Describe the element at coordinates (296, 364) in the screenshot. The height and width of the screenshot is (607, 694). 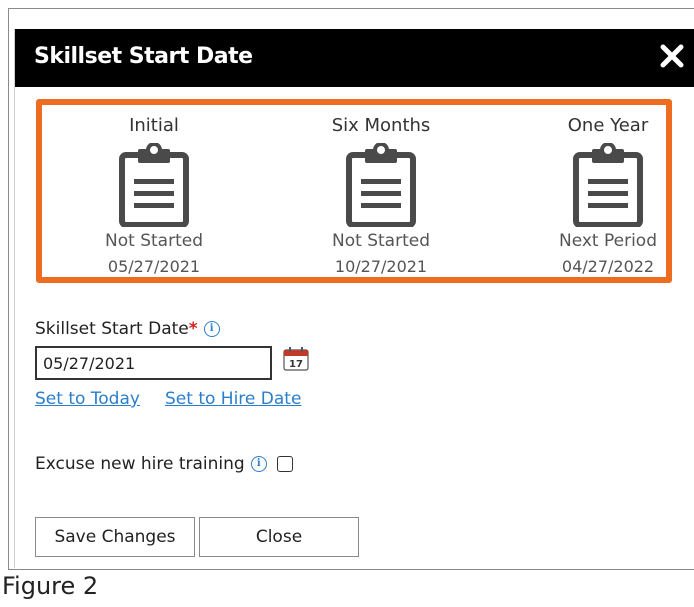
I see `calendar-day: 17` at that location.